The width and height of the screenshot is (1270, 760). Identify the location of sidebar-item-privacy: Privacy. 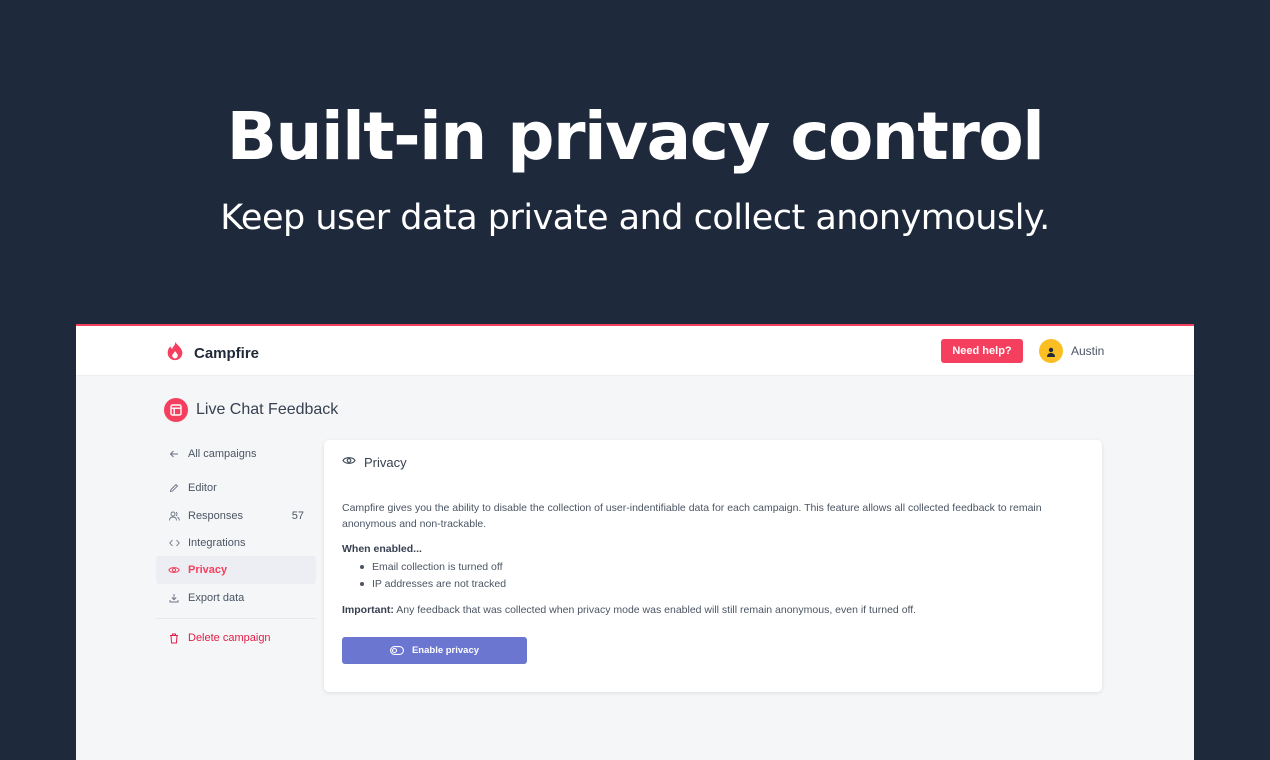
(236, 570).